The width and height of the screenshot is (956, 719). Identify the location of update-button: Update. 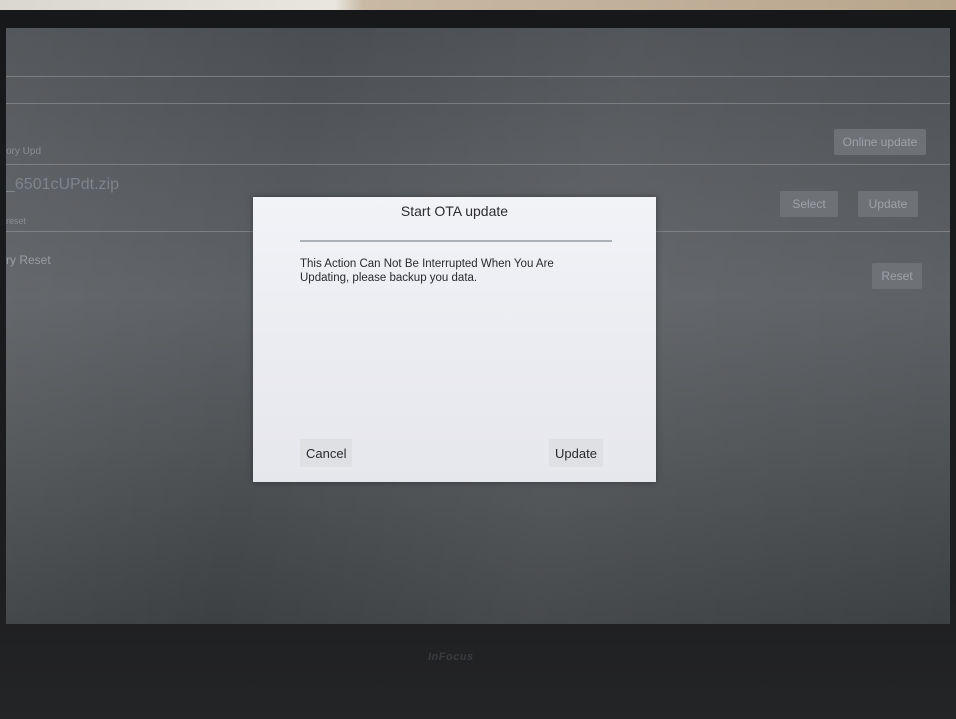
(576, 453).